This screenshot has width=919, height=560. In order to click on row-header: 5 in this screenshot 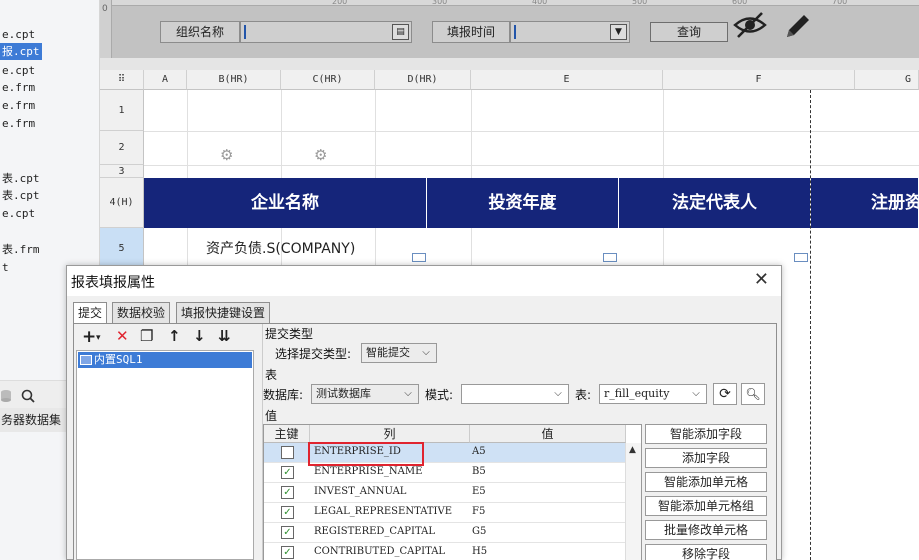, I will do `click(122, 249)`.